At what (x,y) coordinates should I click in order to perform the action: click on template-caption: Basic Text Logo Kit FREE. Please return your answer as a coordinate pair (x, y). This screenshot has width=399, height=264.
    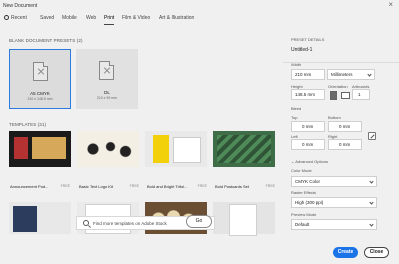
    Looking at the image, I should click on (110, 188).